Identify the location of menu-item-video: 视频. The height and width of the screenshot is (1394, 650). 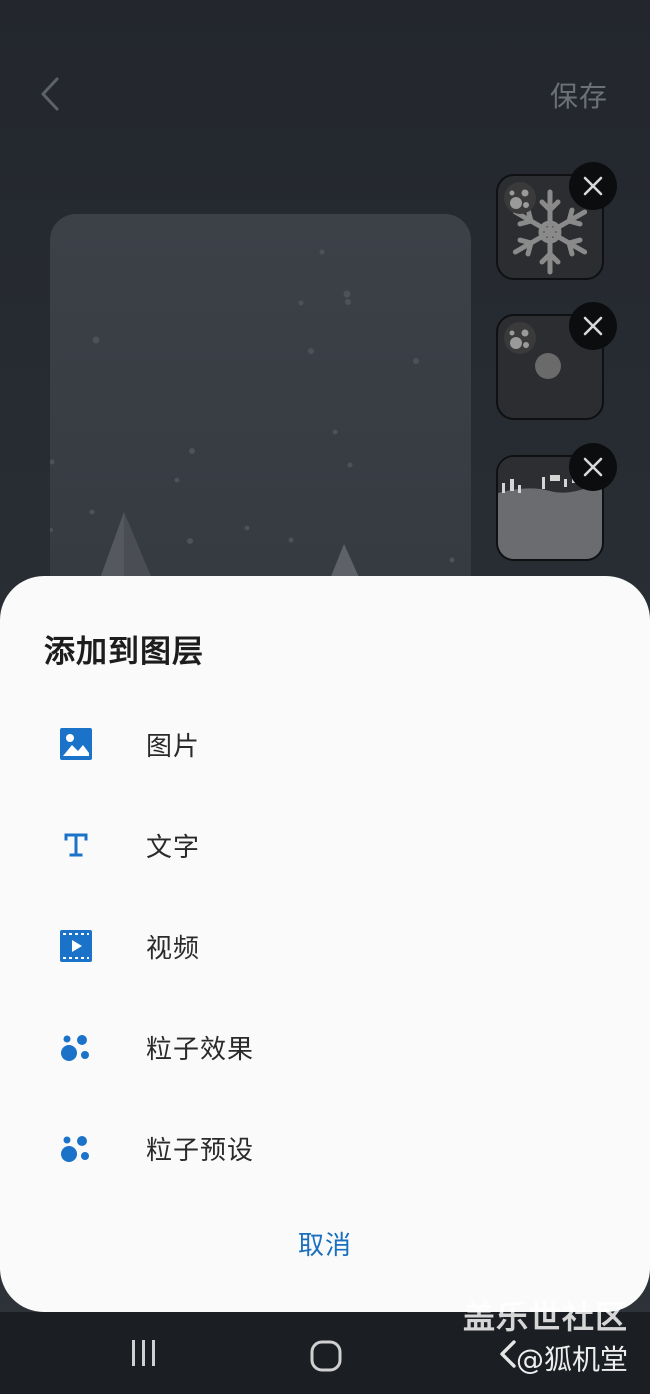
(325, 944).